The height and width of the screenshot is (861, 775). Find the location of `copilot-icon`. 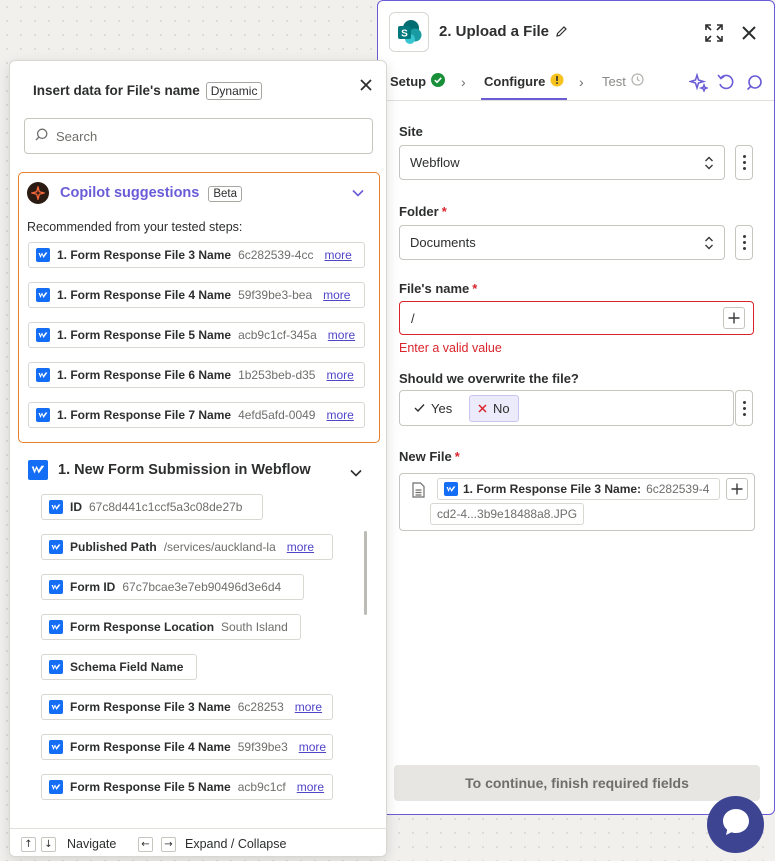

copilot-icon is located at coordinates (38, 193).